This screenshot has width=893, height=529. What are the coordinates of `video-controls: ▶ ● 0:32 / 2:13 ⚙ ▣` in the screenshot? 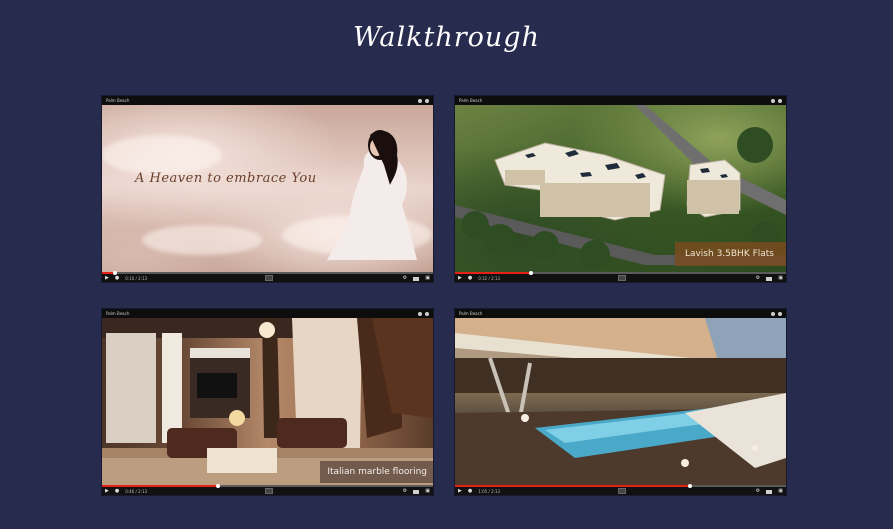 It's located at (620, 276).